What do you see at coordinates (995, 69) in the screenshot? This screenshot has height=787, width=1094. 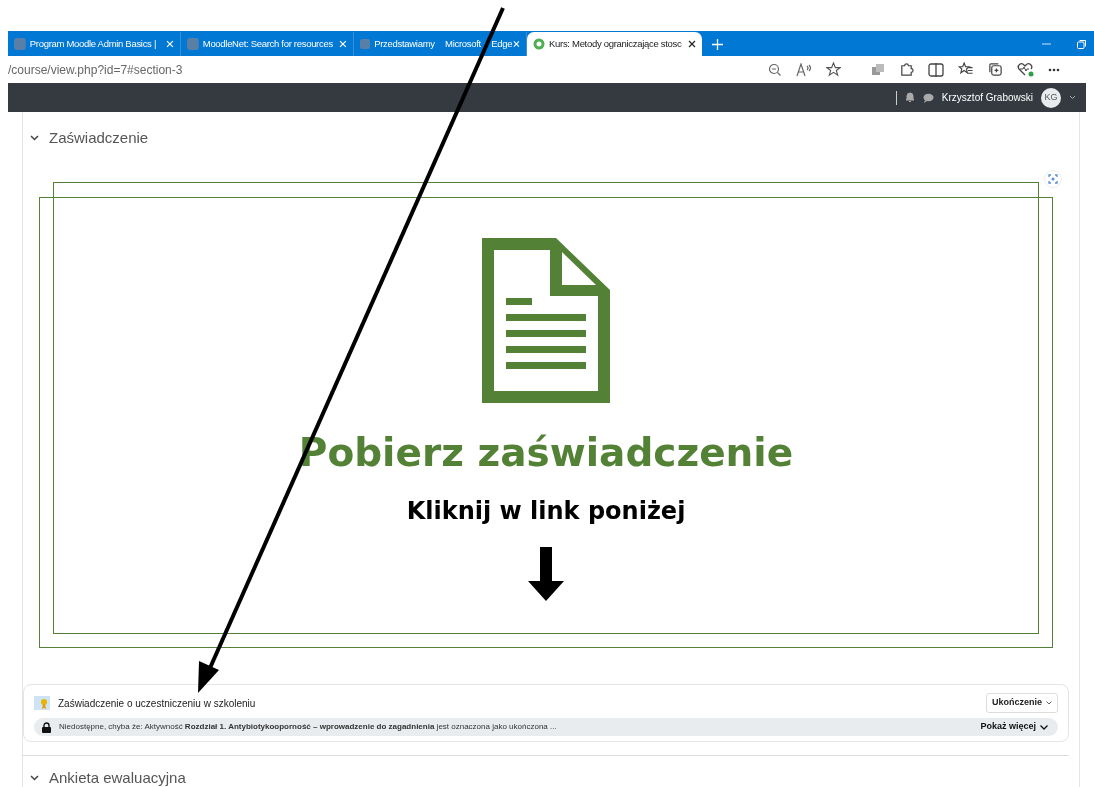 I see `collections-icon` at bounding box center [995, 69].